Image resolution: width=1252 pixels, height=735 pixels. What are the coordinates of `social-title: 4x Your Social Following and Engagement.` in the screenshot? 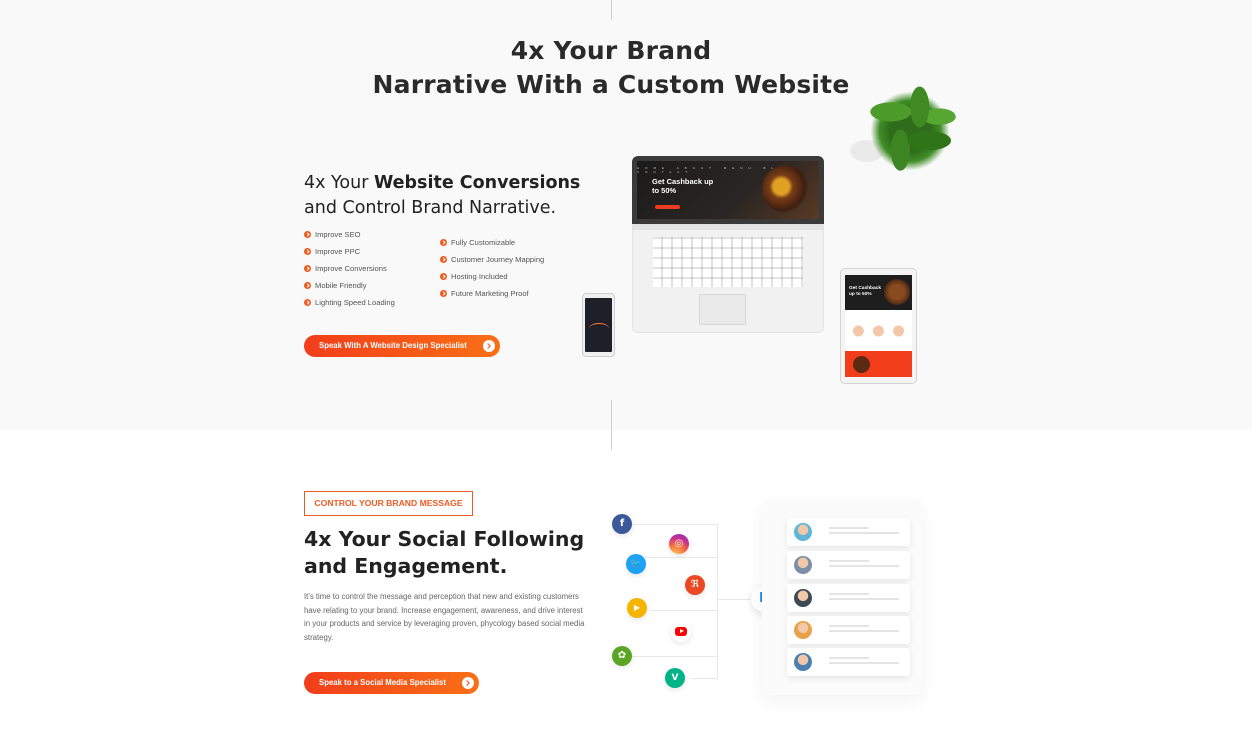 It's located at (454, 553).